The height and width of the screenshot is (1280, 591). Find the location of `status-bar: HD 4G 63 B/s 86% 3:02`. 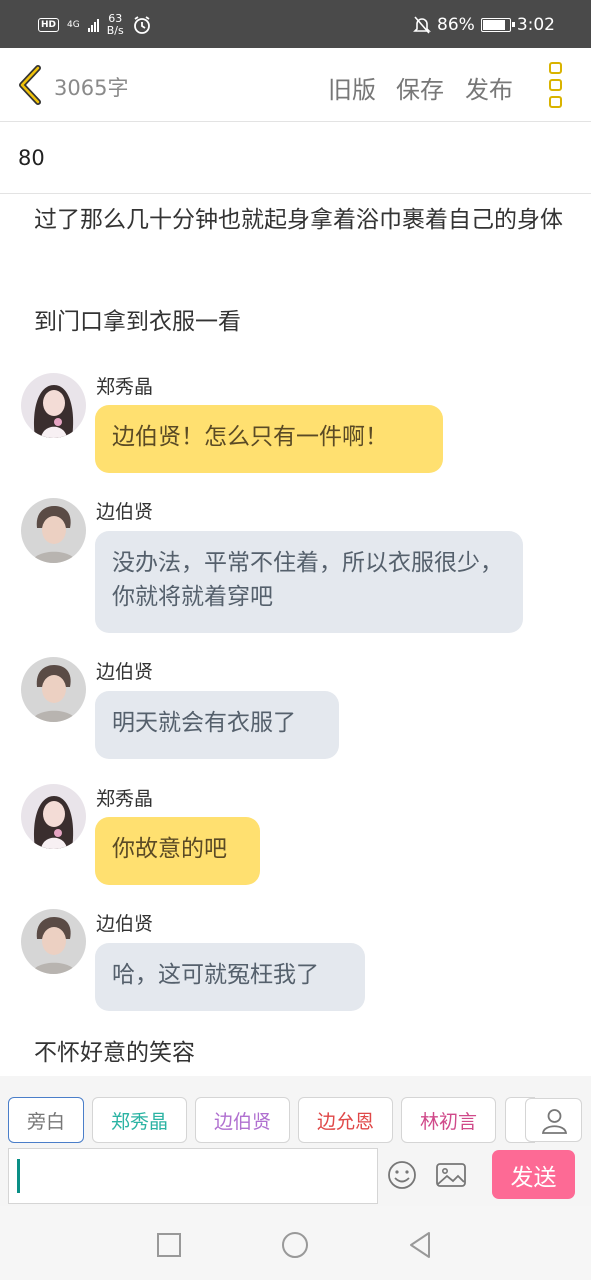

status-bar: HD 4G 63 B/s 86% 3:02 is located at coordinates (295, 24).